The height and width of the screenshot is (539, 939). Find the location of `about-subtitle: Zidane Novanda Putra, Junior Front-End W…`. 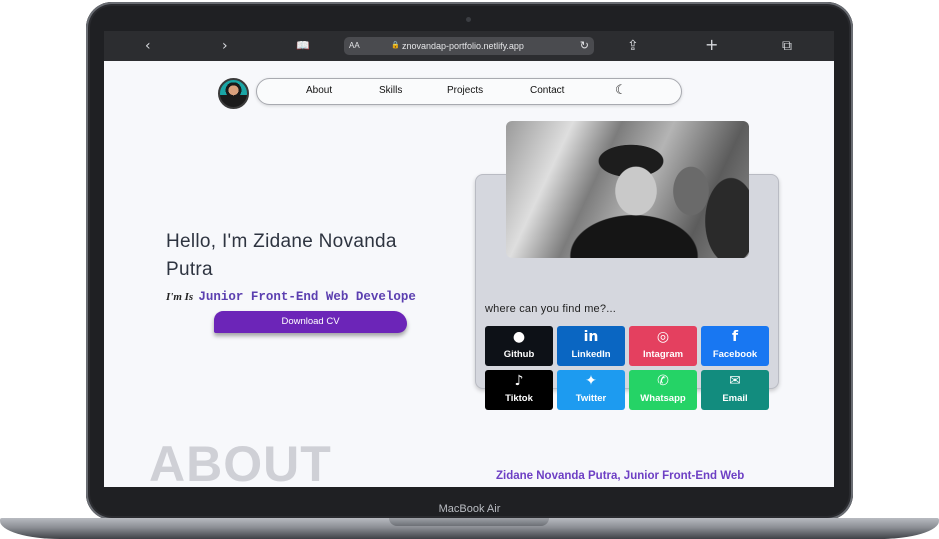

about-subtitle: Zidane Novanda Putra, Junior Front-End W… is located at coordinates (620, 476).